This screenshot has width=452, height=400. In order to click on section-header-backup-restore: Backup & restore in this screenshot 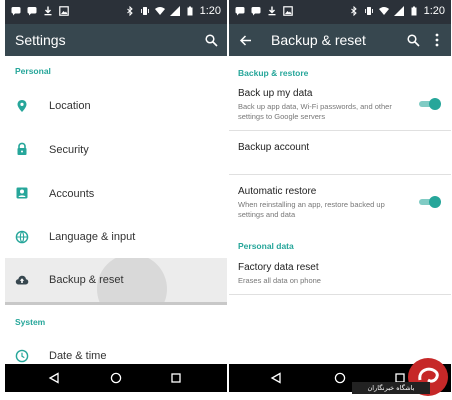, I will do `click(273, 73)`.